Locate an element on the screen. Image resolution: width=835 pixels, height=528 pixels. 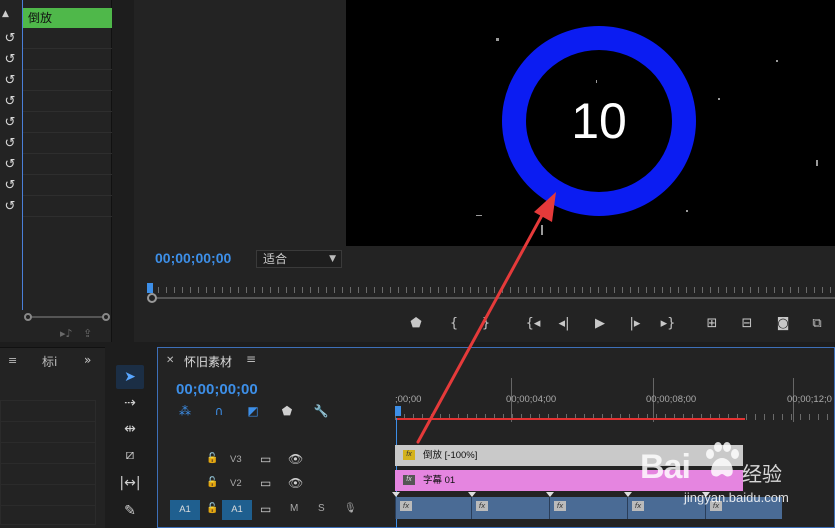
fit-zoom-select: 适合 ▼ is located at coordinates (299, 259).